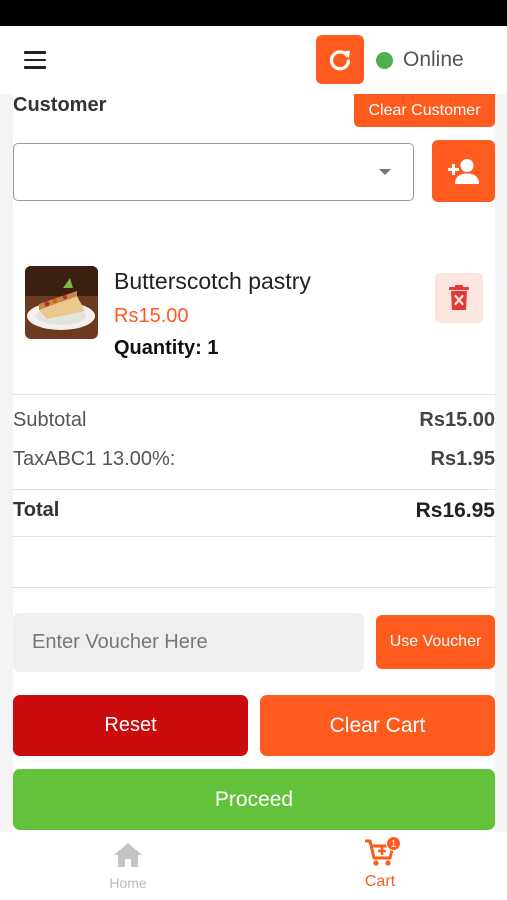  Describe the element at coordinates (166, 348) in the screenshot. I see `cart-item-quantity: Quantity: 1` at that location.